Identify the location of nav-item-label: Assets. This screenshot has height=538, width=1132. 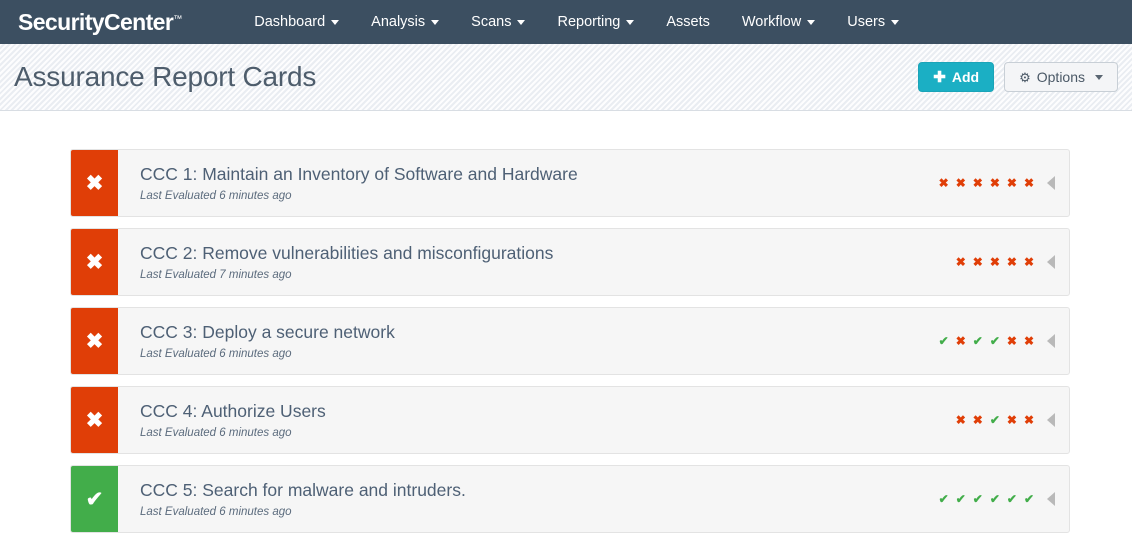
(688, 22).